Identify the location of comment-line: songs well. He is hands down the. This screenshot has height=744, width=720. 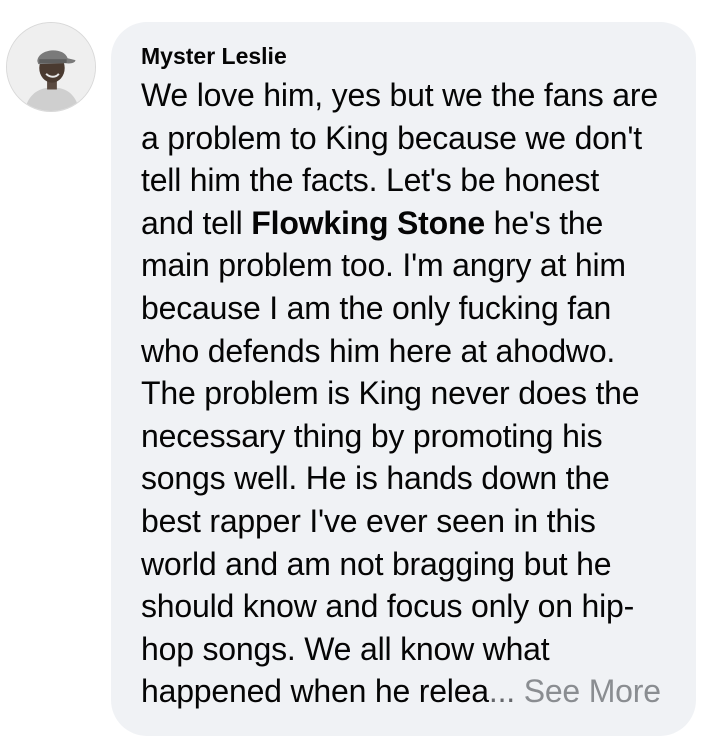
(375, 478).